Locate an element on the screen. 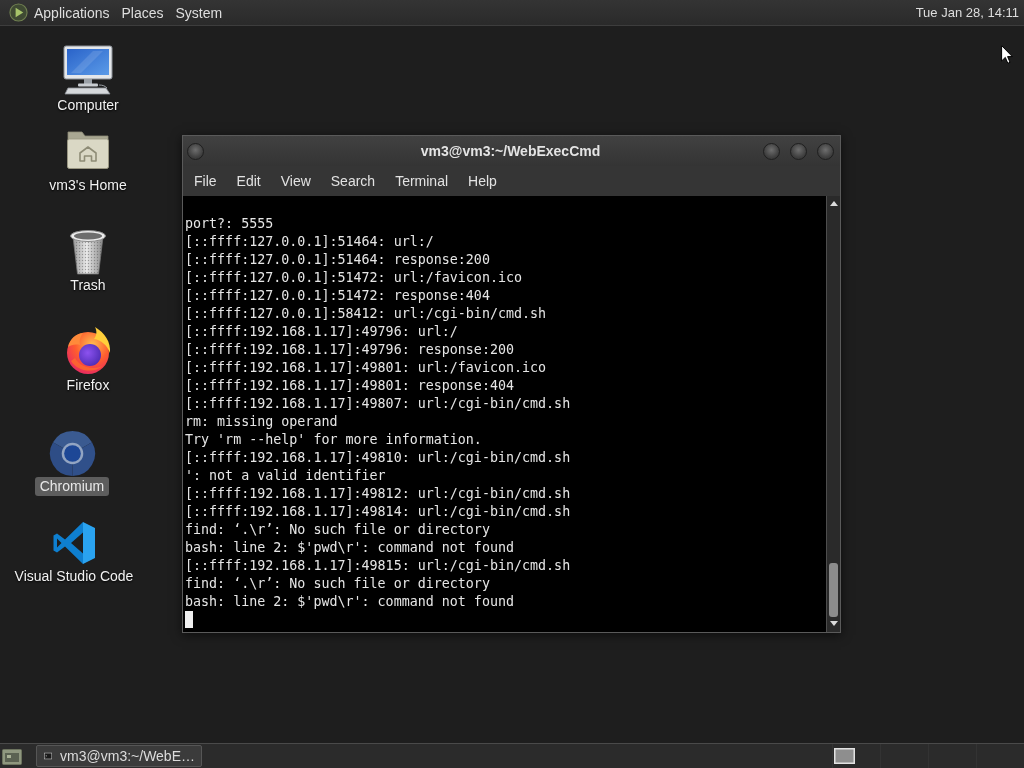  menu-item: View is located at coordinates (295, 181).